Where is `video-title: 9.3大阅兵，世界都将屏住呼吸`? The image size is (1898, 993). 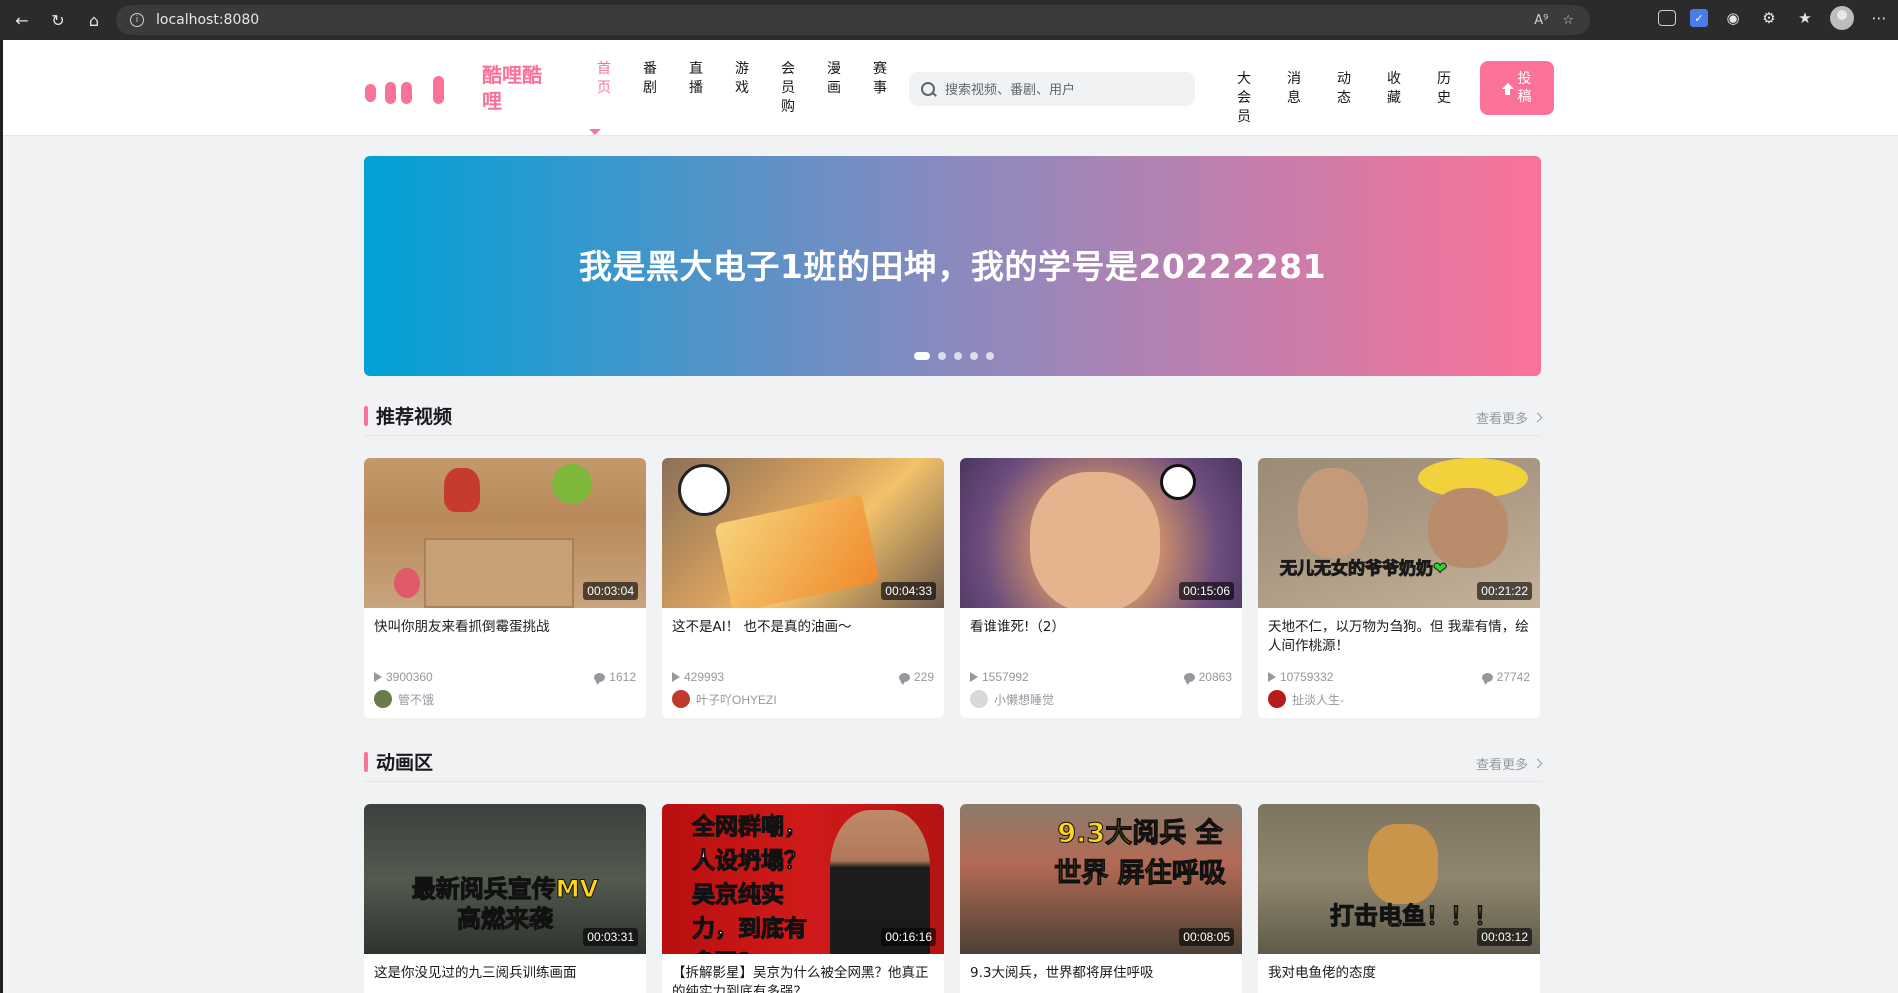 video-title: 9.3大阅兵，世界都将屏住呼吸 is located at coordinates (1101, 973).